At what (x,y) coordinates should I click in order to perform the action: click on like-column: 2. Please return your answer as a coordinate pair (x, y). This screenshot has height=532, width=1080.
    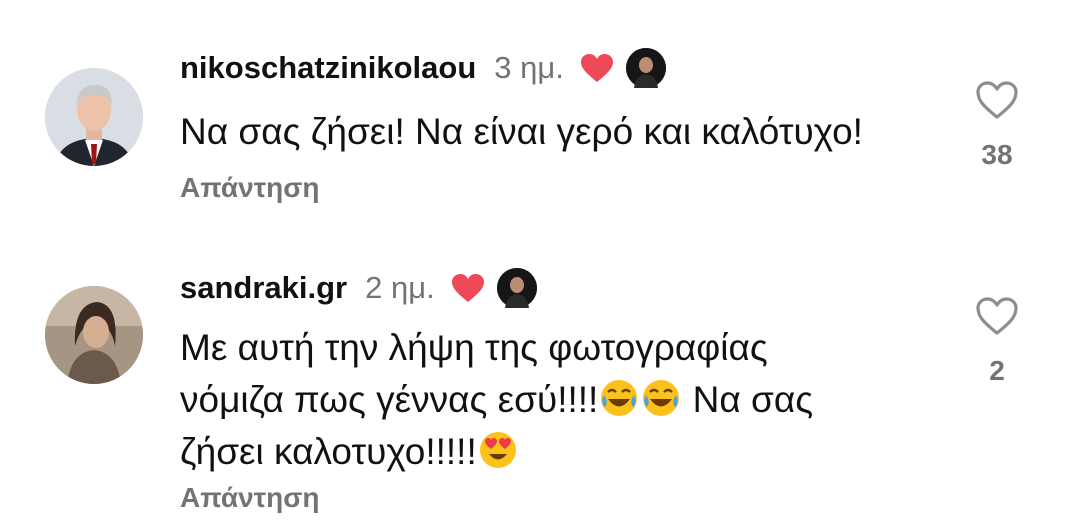
    Looking at the image, I should click on (997, 341).